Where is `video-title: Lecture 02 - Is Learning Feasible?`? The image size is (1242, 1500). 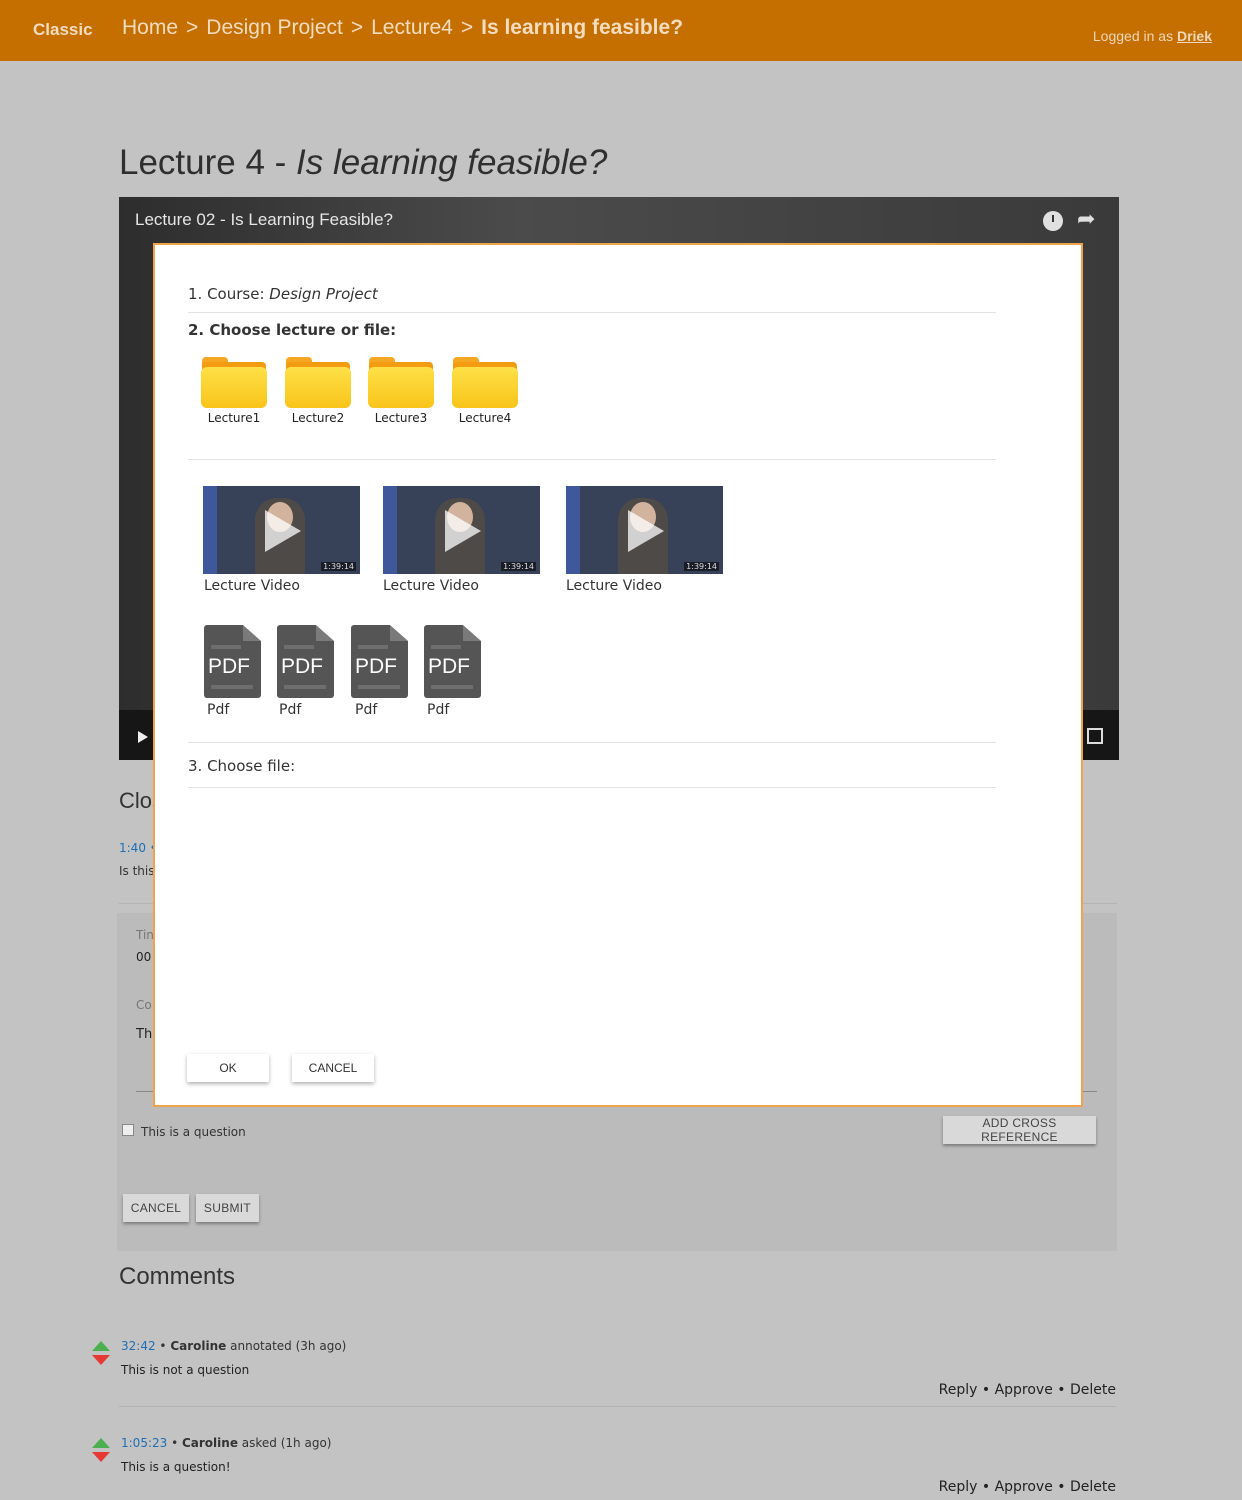 video-title: Lecture 02 - Is Learning Feasible? is located at coordinates (264, 220).